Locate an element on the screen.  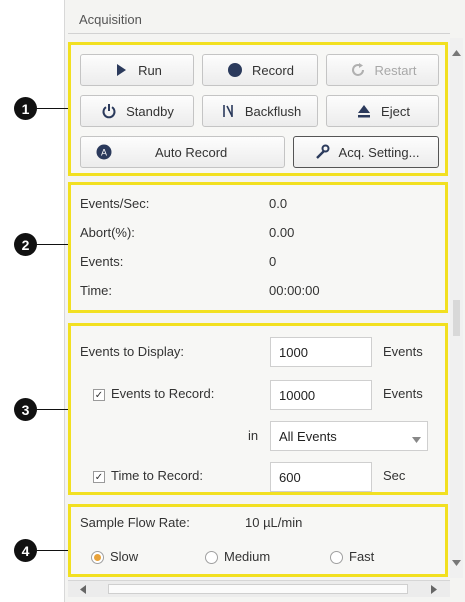
flow-medium-label: Medium is located at coordinates (247, 556).